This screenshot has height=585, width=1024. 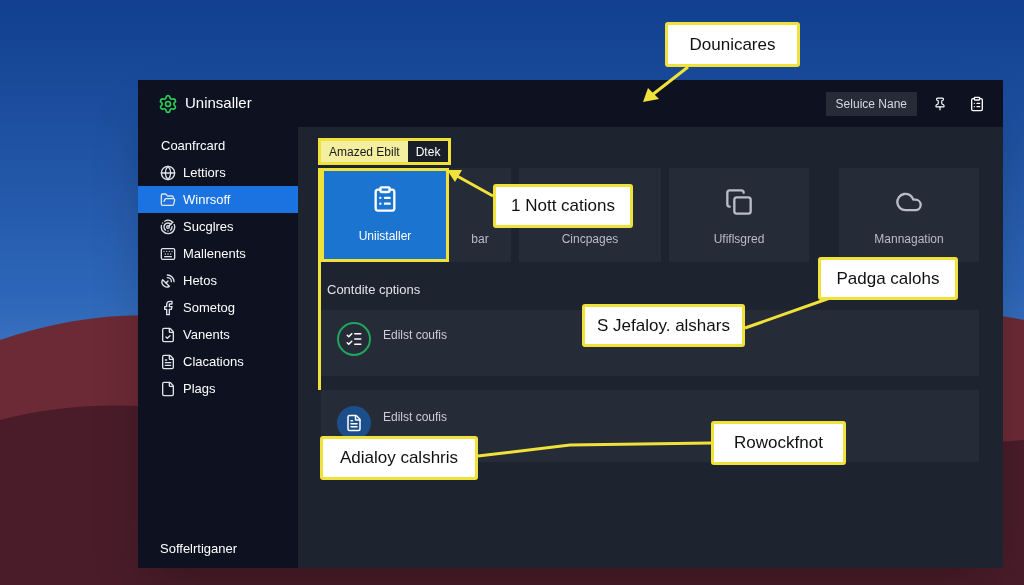 I want to click on callout-tooltip: 1 Nott cations, so click(x=563, y=206).